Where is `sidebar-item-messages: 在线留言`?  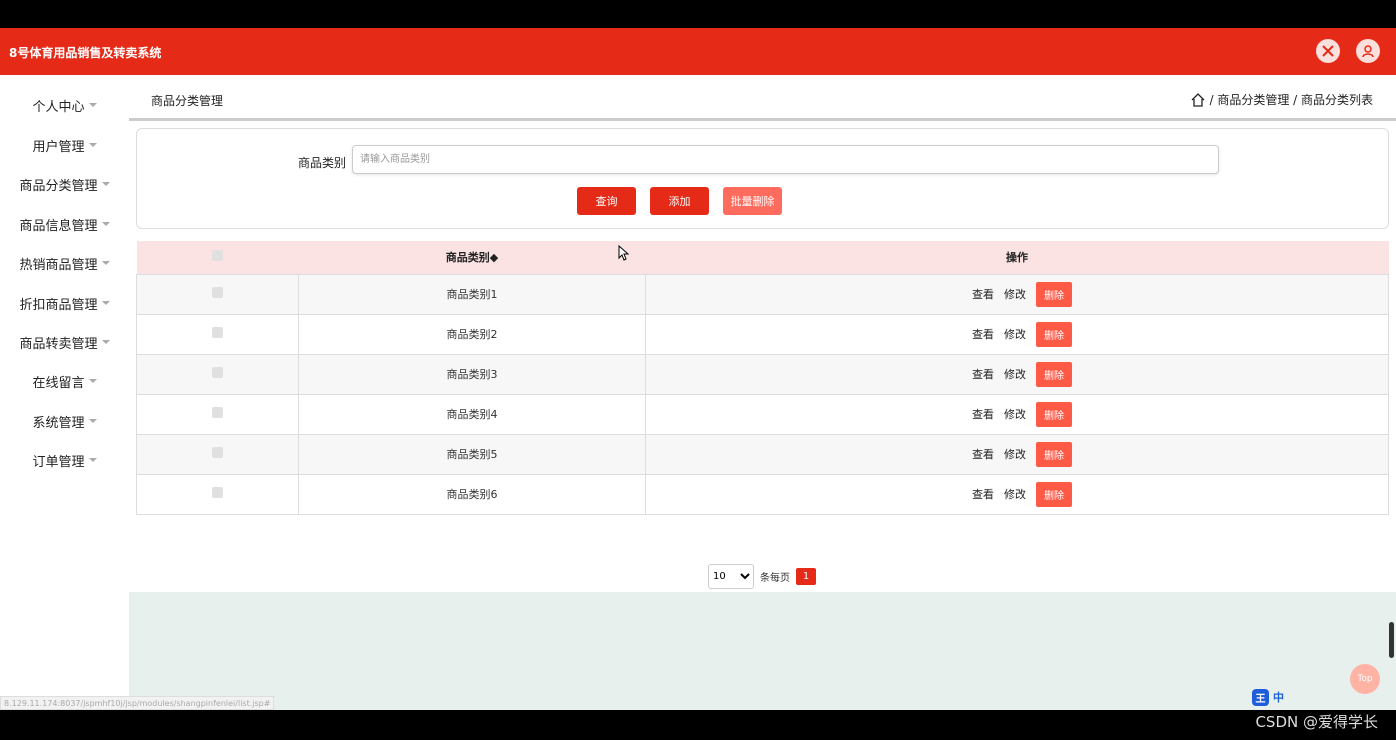 sidebar-item-messages: 在线留言 is located at coordinates (64, 381).